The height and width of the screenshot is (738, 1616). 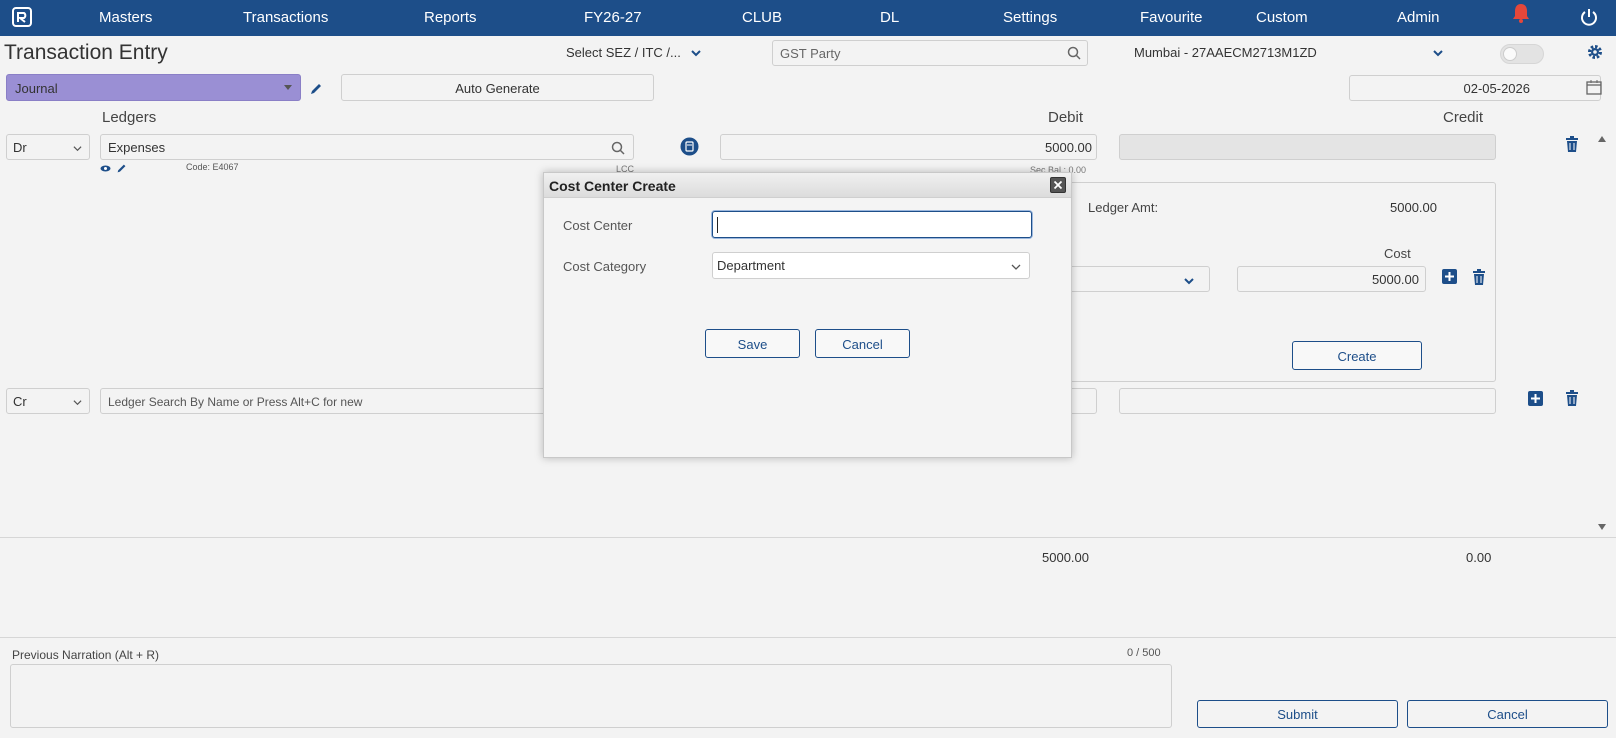 What do you see at coordinates (153, 87) in the screenshot?
I see `voucher-type-select: Journal` at bounding box center [153, 87].